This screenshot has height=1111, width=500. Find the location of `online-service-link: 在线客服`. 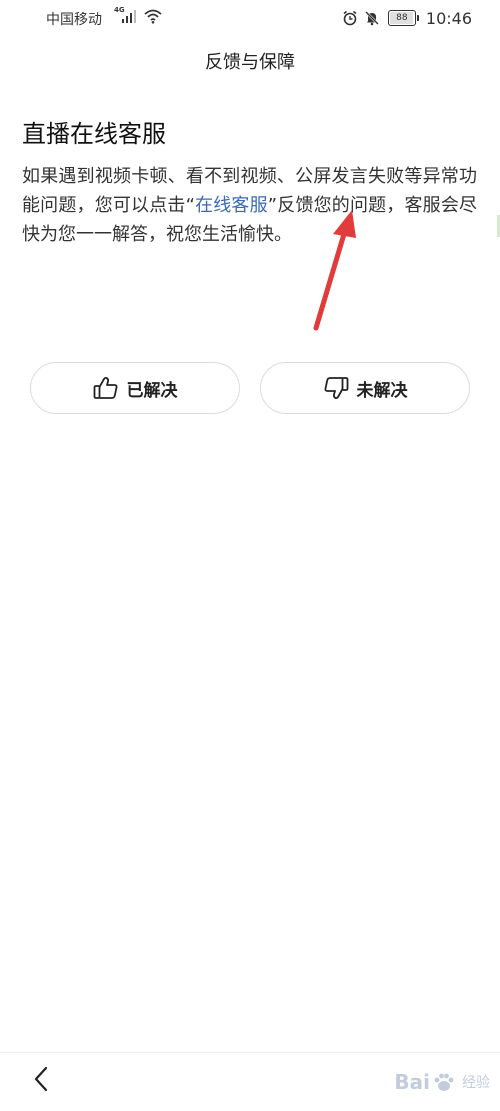

online-service-link: 在线客服 is located at coordinates (231, 205).